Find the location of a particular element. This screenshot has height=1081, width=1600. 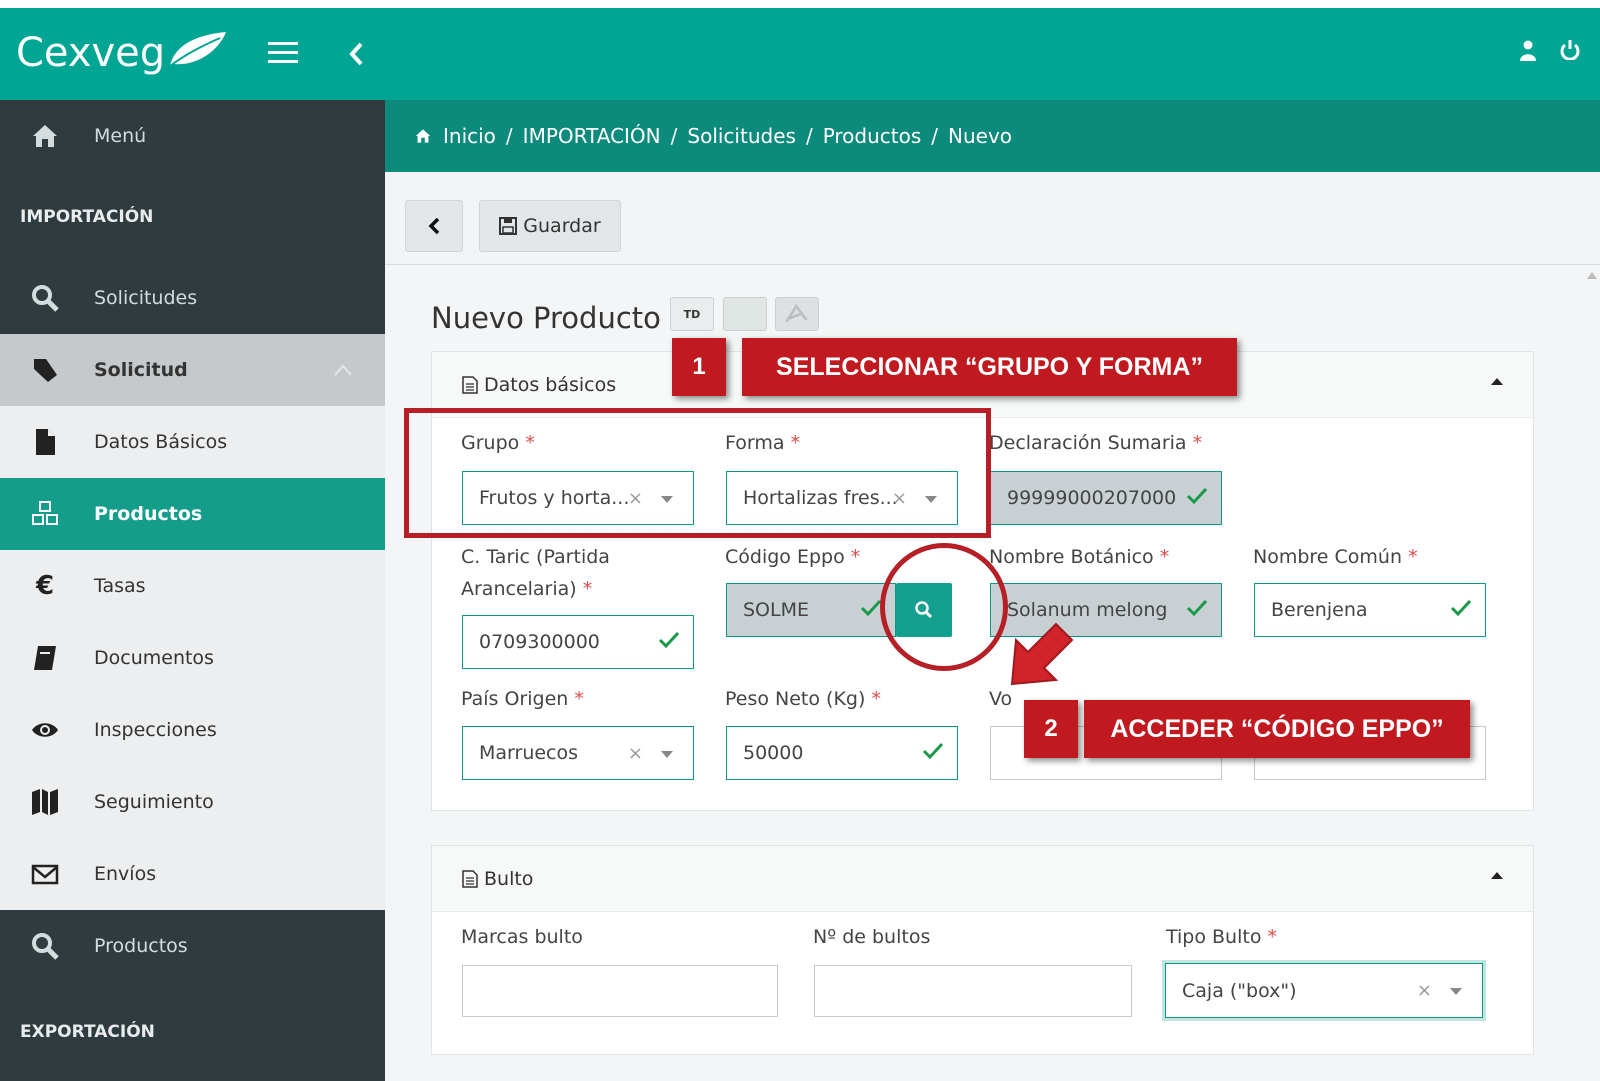

eppo-input: SOLME is located at coordinates (811, 610).